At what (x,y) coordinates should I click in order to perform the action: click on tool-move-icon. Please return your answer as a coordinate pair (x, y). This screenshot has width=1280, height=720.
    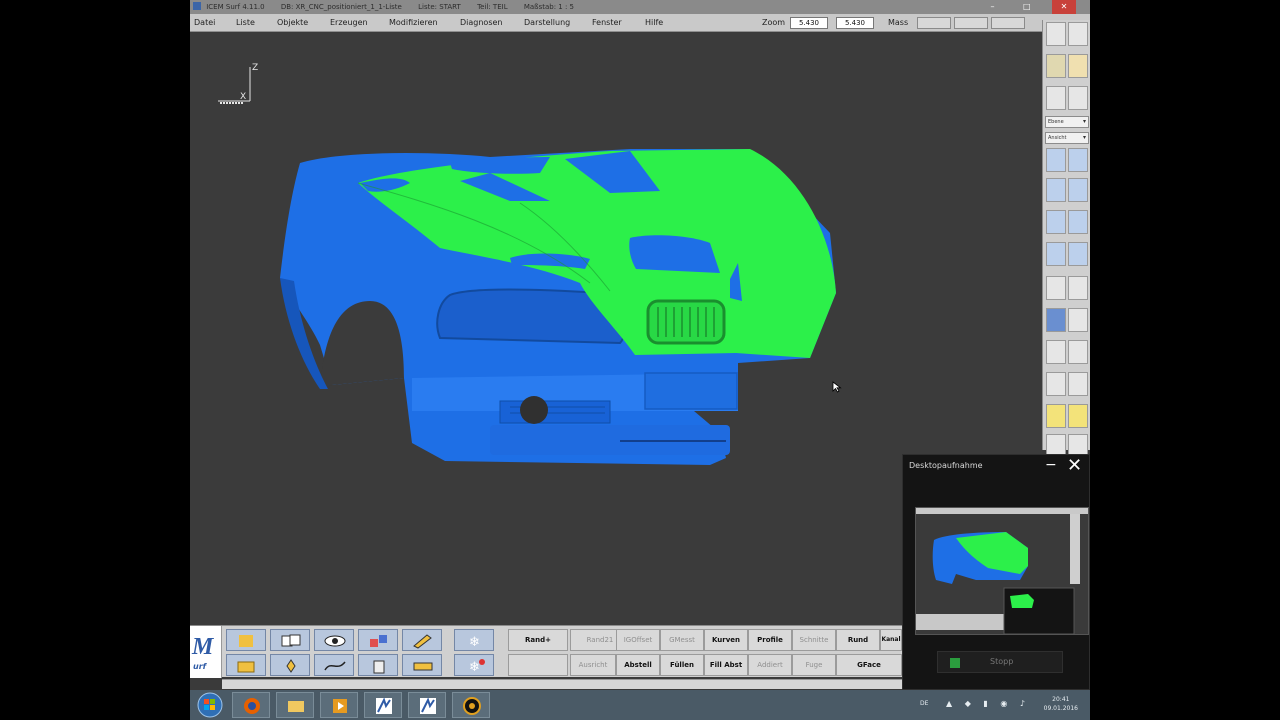
    Looking at the image, I should click on (290, 665).